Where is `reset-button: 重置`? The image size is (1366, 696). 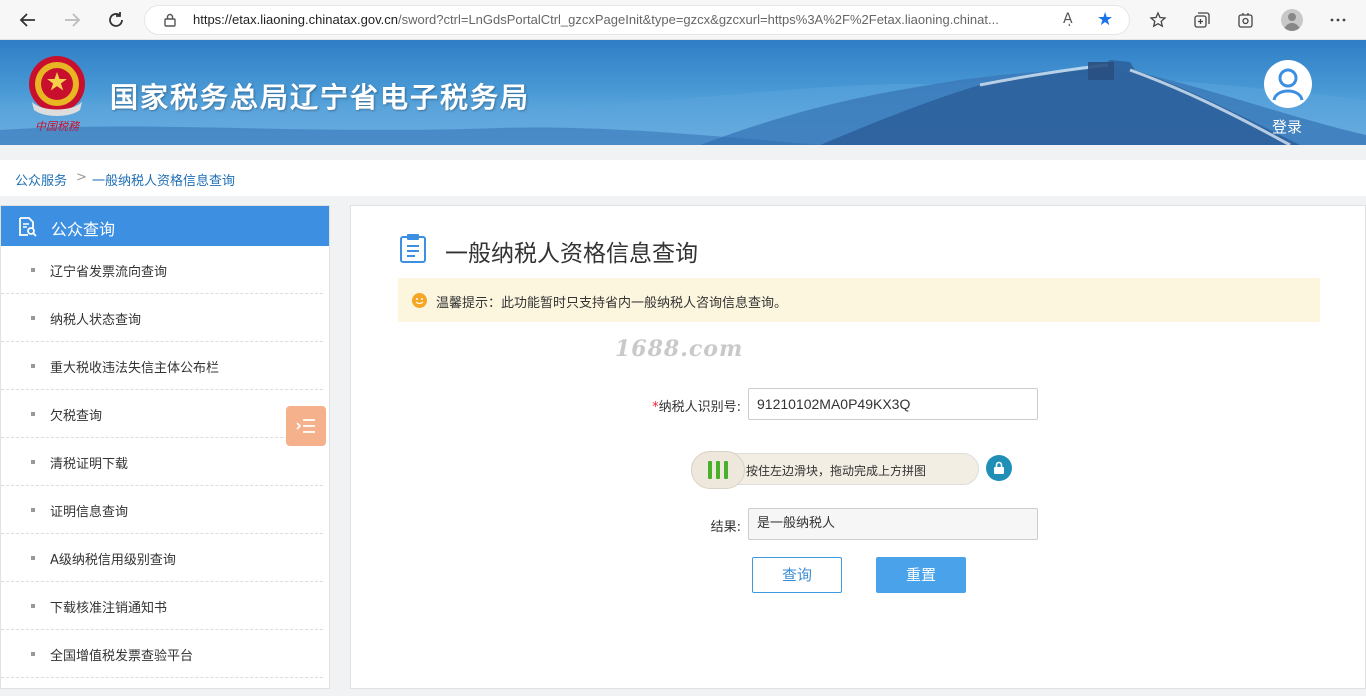
reset-button: 重置 is located at coordinates (921, 575).